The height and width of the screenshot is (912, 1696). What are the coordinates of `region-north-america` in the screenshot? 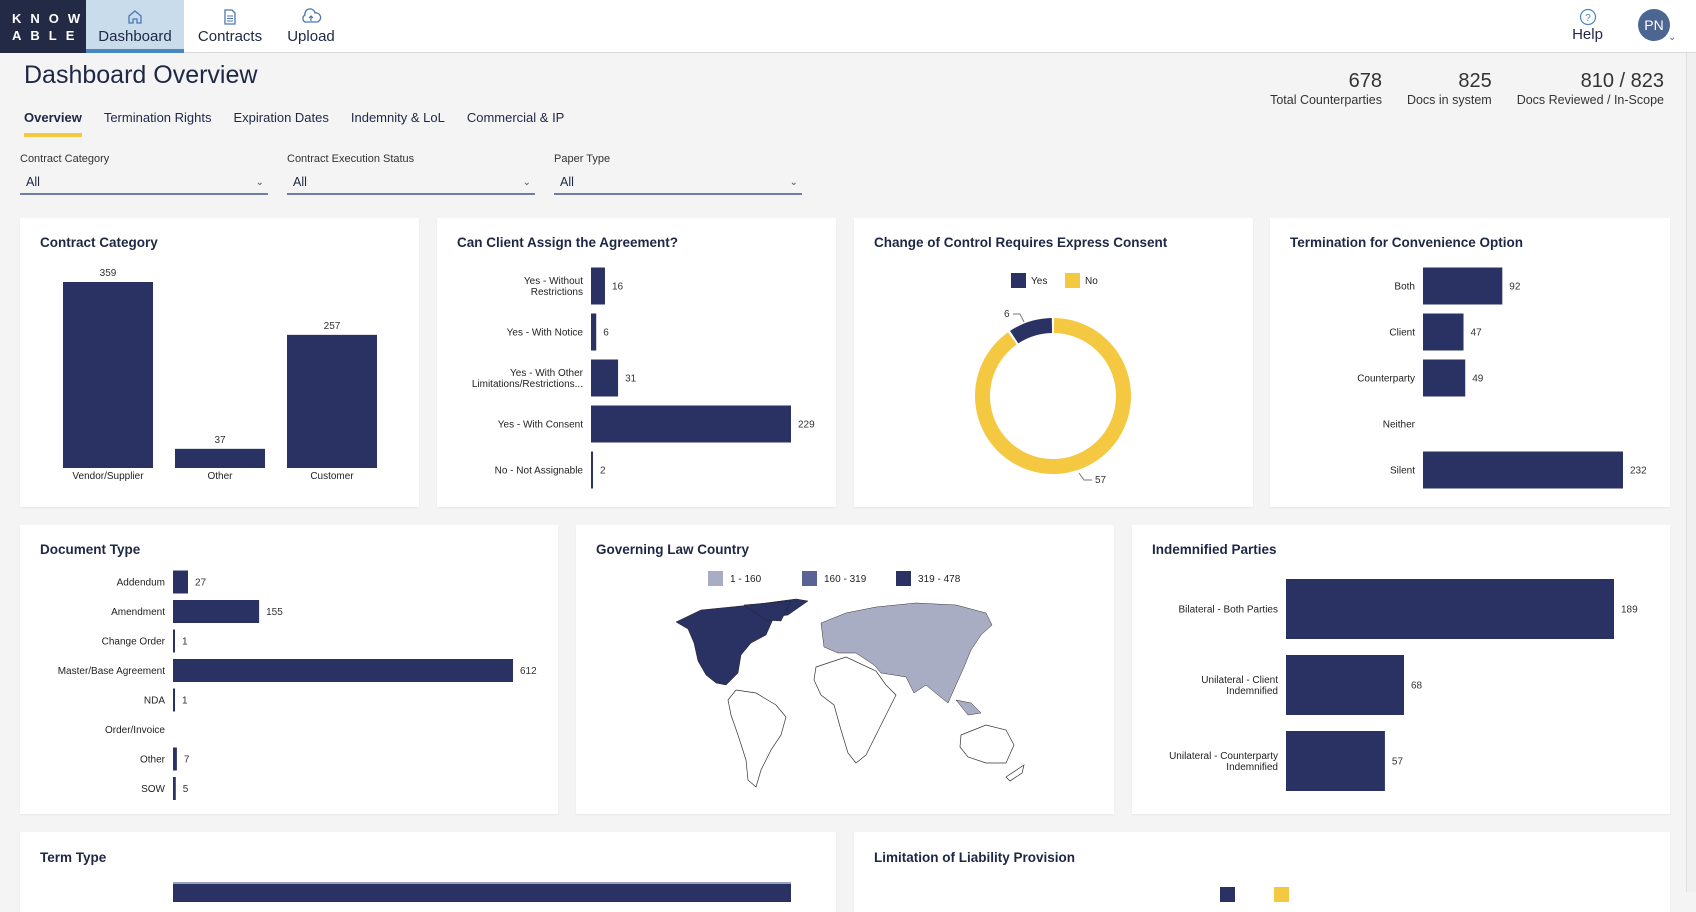 It's located at (742, 642).